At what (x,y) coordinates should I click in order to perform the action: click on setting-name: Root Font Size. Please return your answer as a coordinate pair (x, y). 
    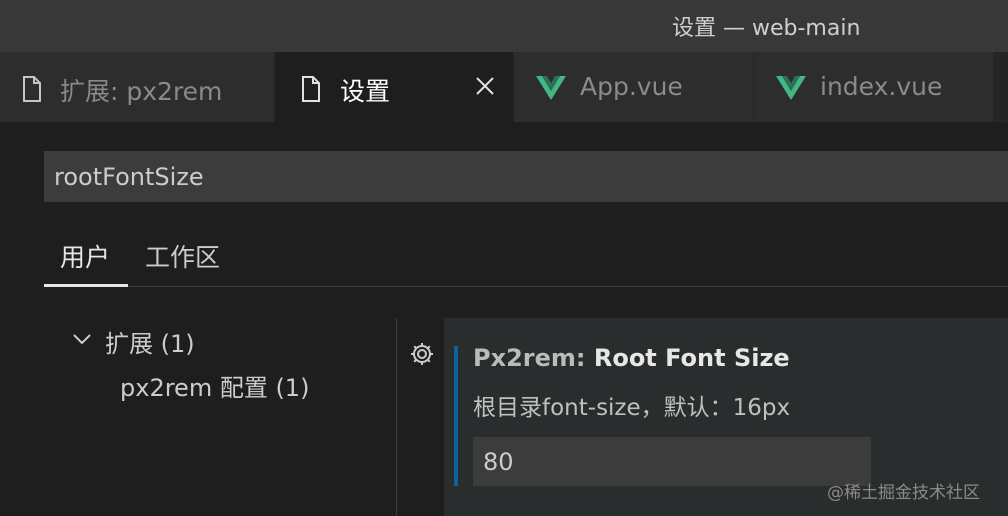
    Looking at the image, I should click on (691, 358).